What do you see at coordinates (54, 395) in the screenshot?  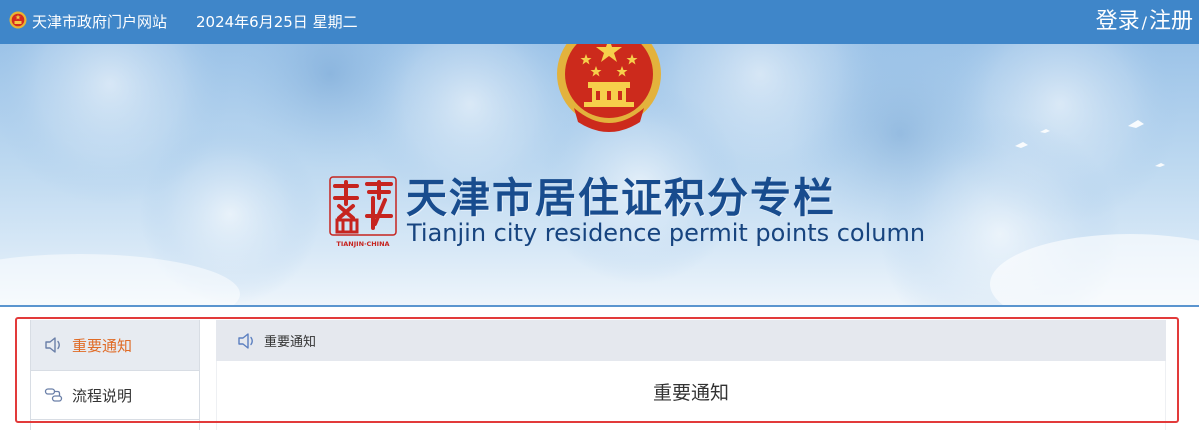 I see `flow-icon` at bounding box center [54, 395].